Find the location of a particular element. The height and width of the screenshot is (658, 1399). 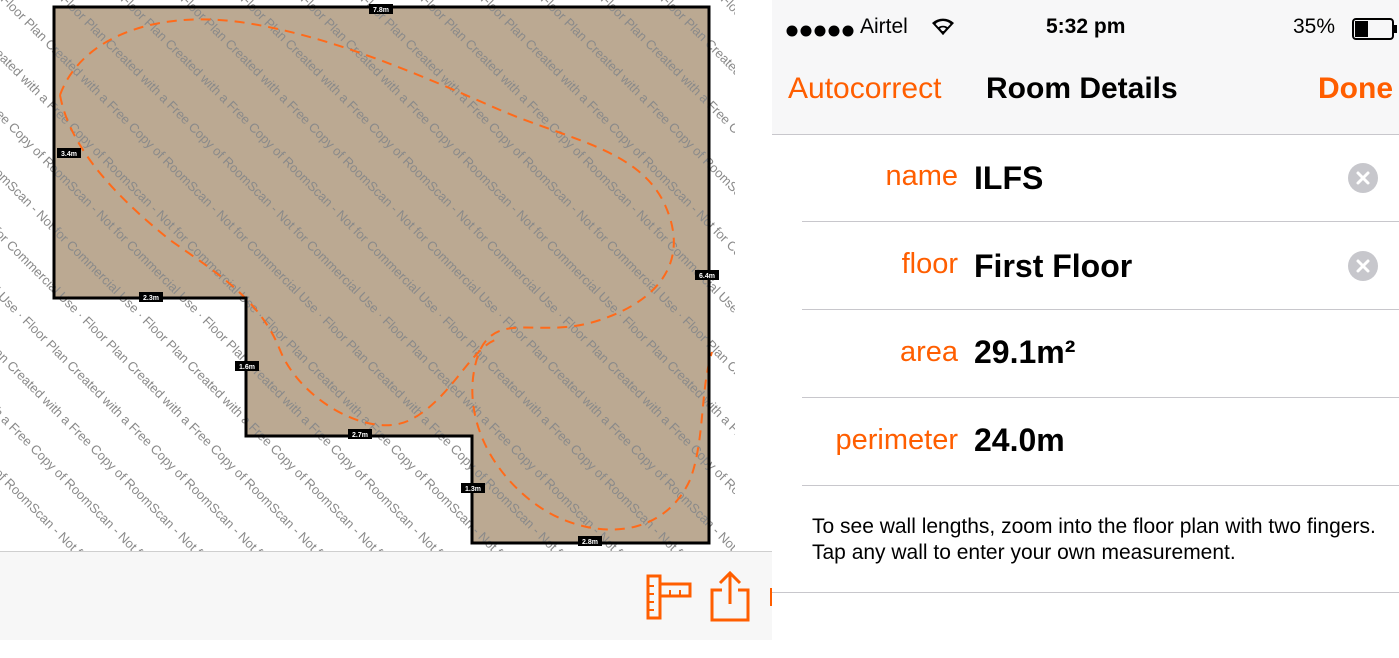

wall-label-top: 7.8m is located at coordinates (381, 9).